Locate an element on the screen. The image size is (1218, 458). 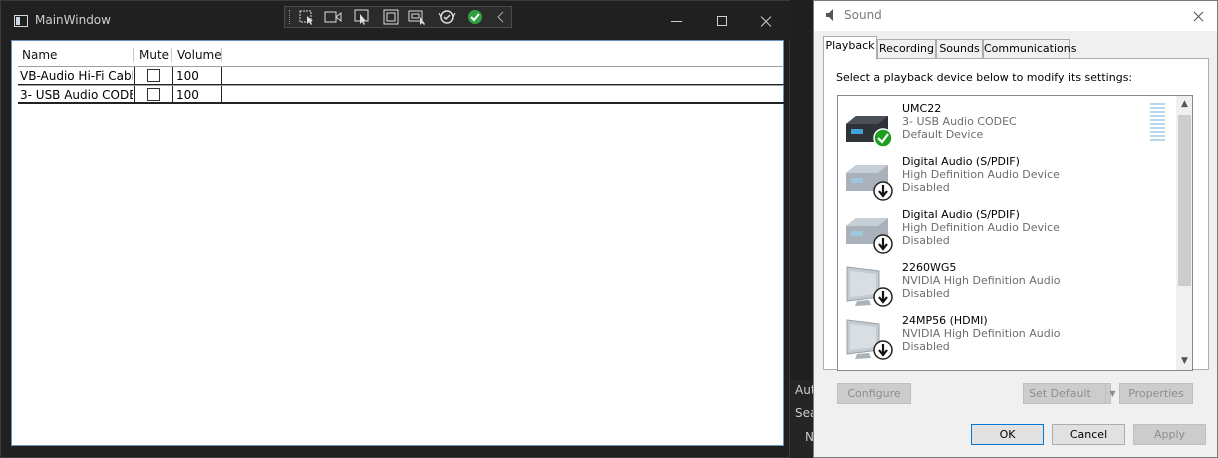
device-name: UMC22 is located at coordinates (922, 108).